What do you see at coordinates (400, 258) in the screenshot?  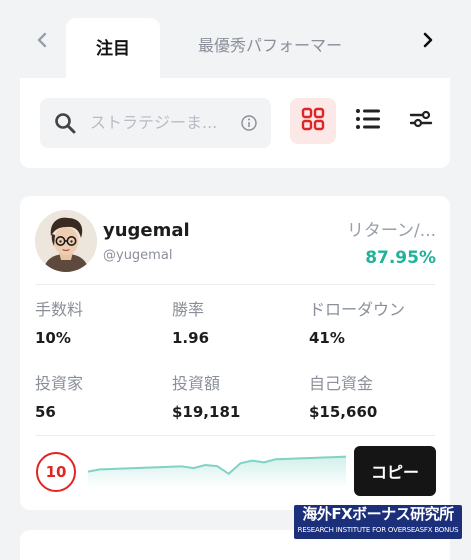 I see `return-value: 87.95%` at bounding box center [400, 258].